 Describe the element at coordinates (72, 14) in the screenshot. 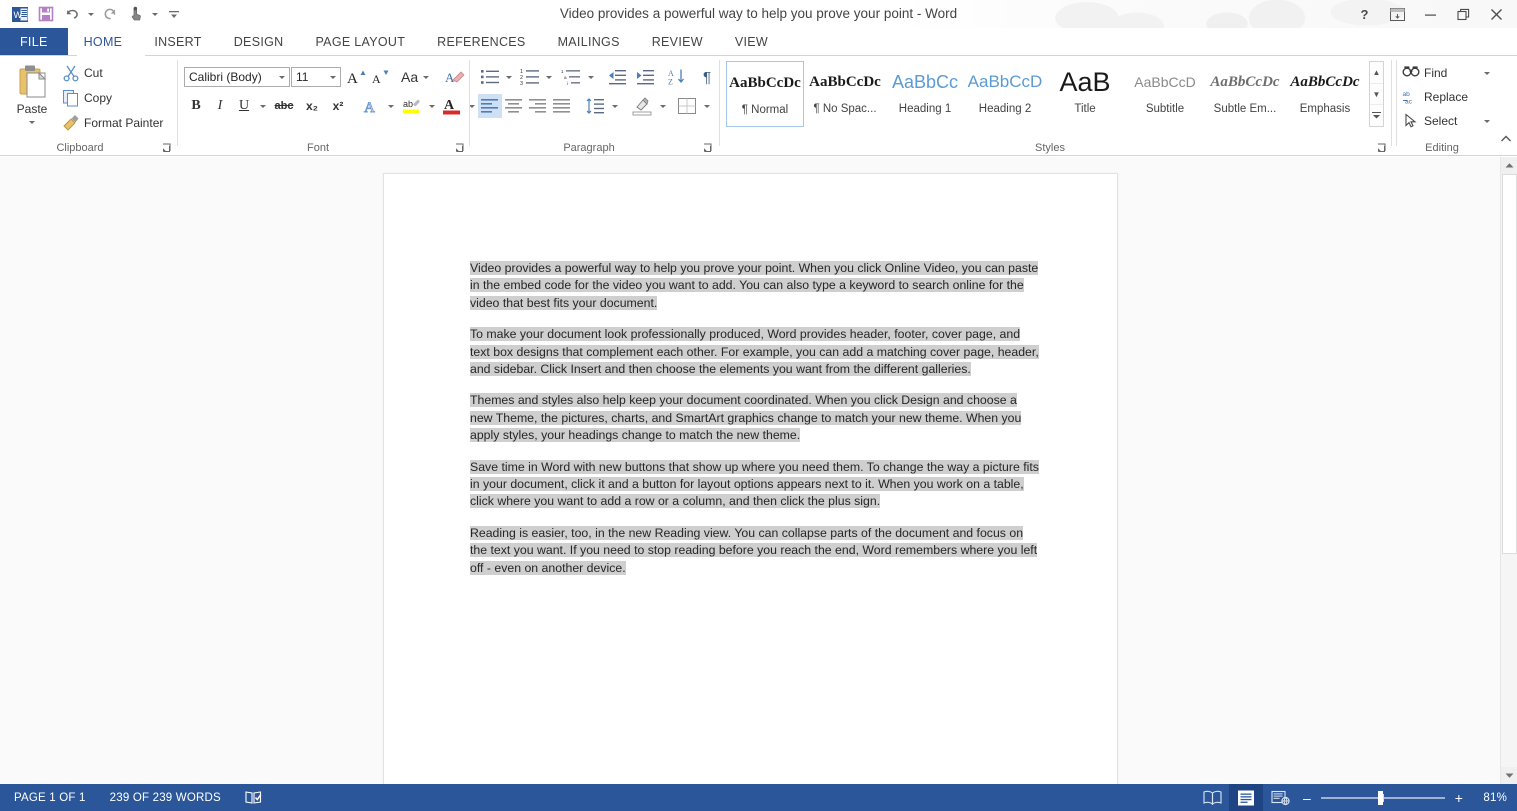

I see `undo-icon` at that location.